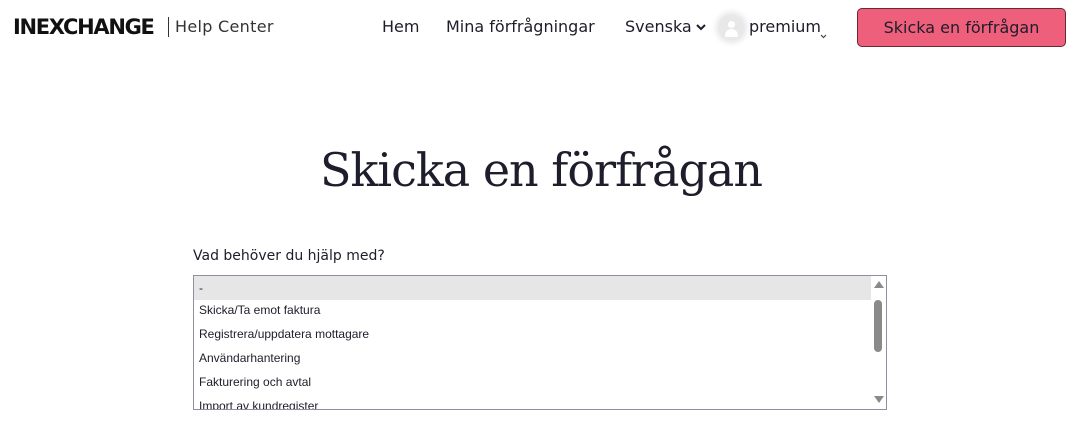  I want to click on list-option: Import av kundregister, so click(532, 401).